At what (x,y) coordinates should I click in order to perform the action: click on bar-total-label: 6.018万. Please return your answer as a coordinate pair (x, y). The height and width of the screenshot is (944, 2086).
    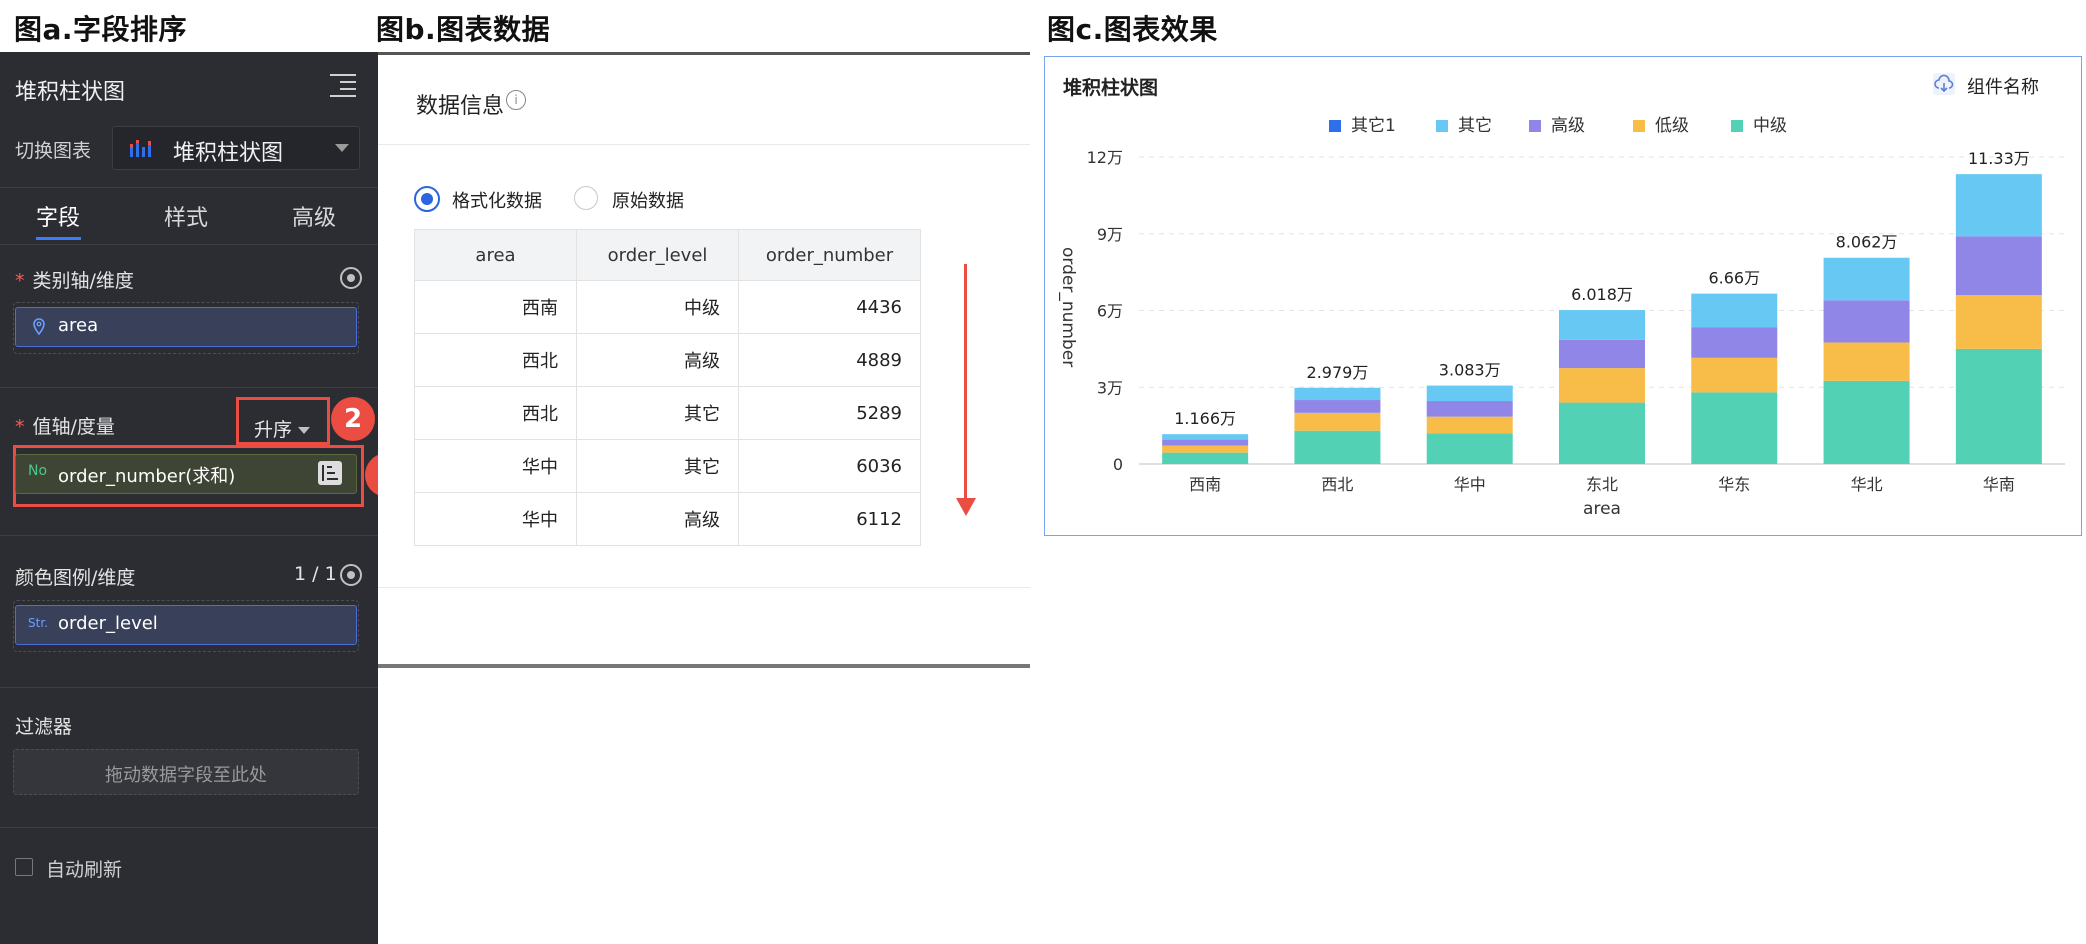
    Looking at the image, I should click on (1602, 294).